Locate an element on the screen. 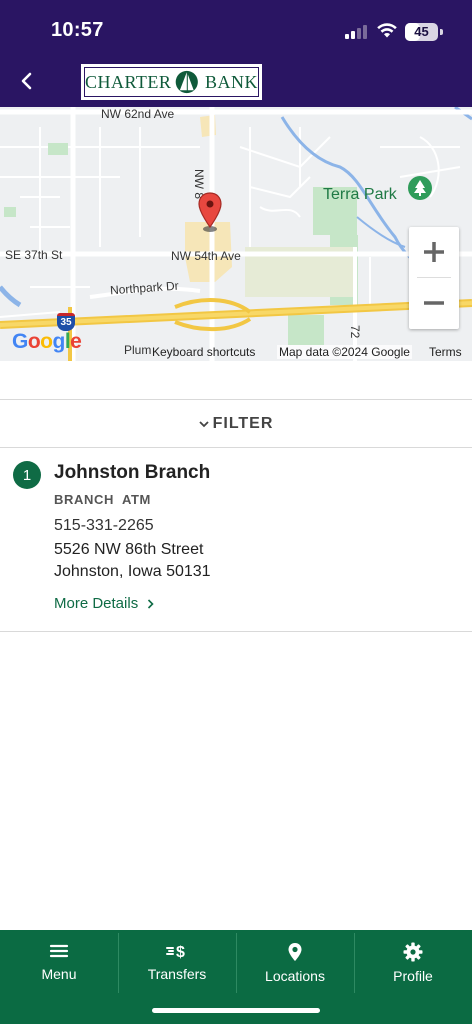  tree-icon is located at coordinates (420, 188).